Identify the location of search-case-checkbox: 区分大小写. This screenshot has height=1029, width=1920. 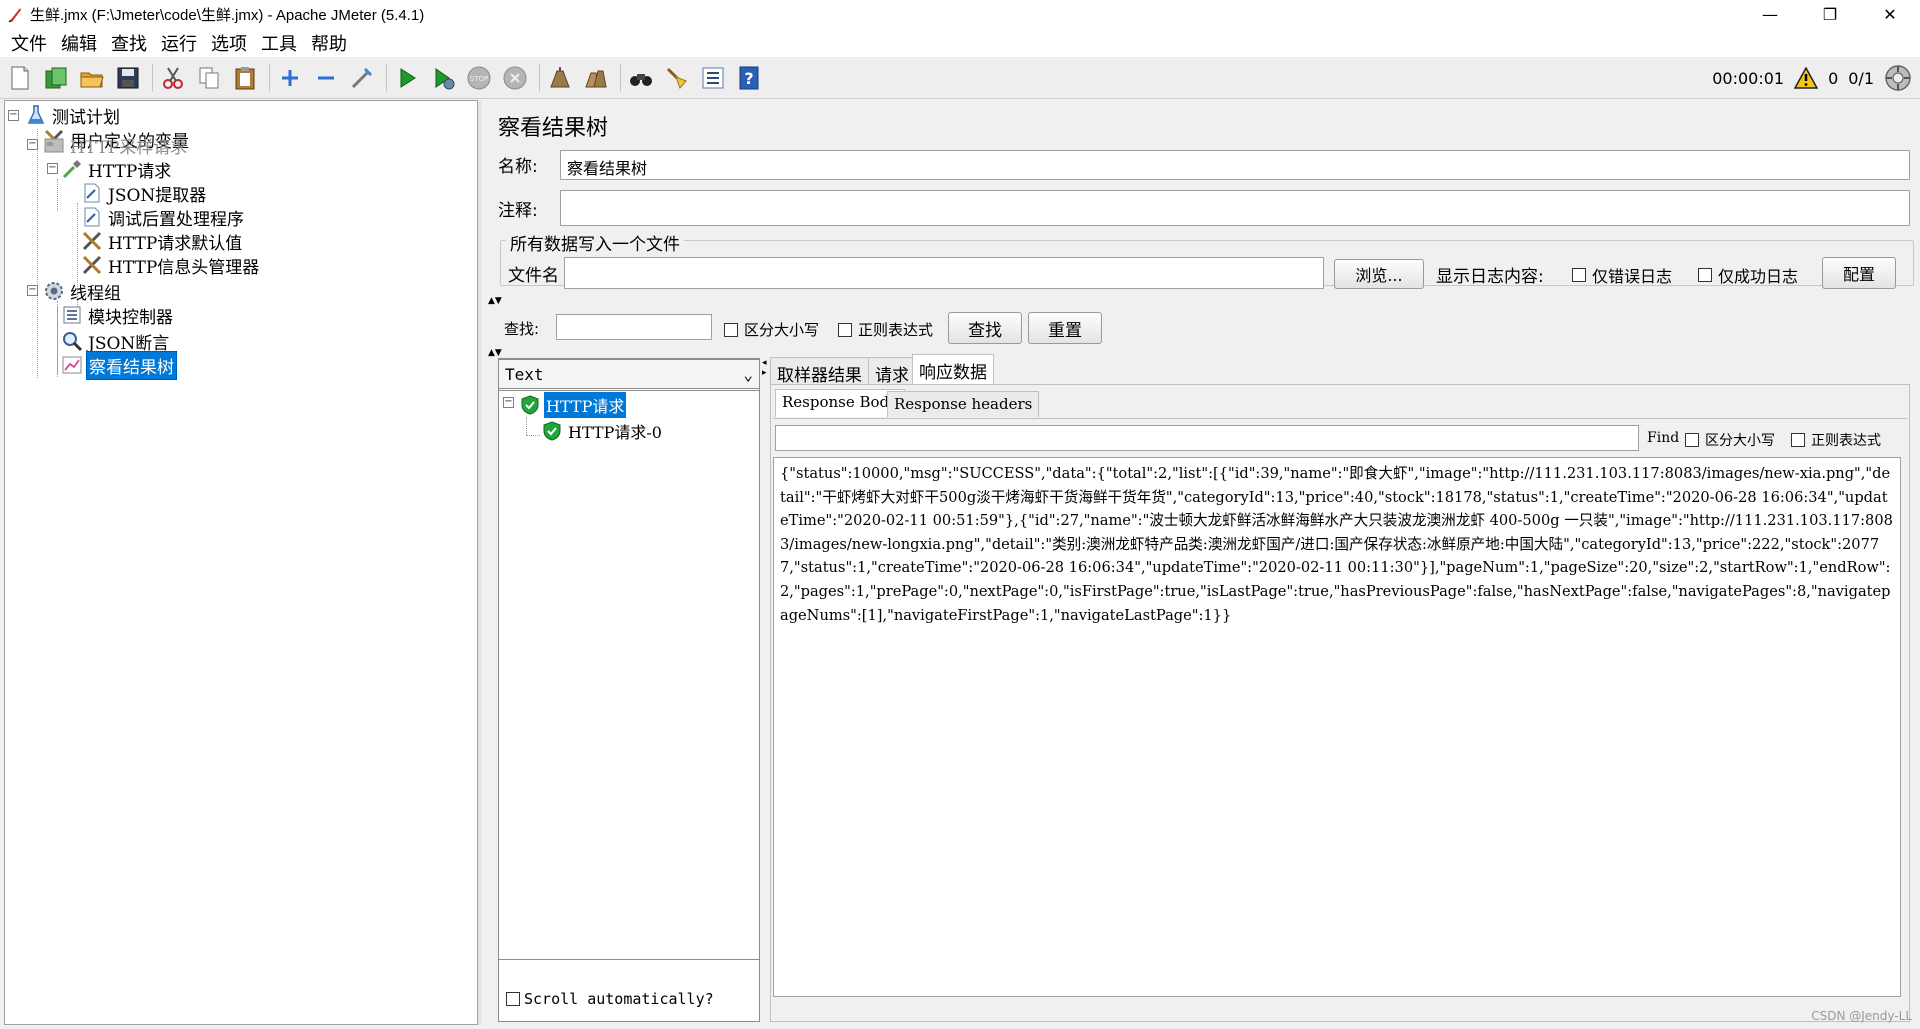
(771, 329).